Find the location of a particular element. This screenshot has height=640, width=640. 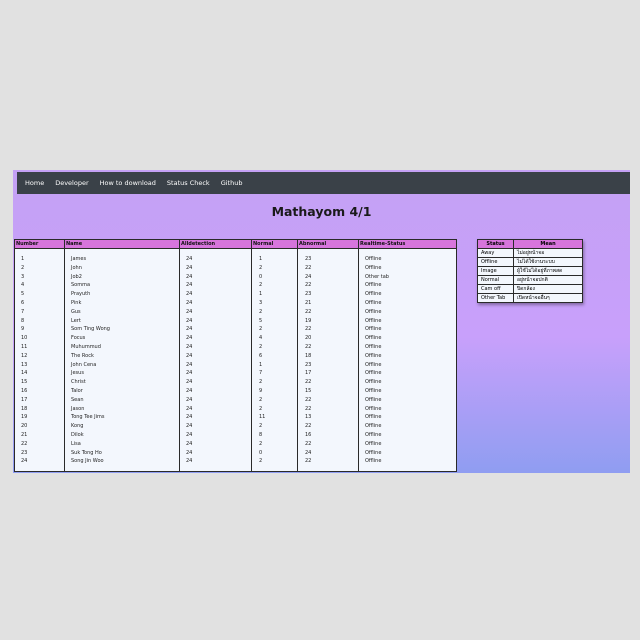

legend-mean: เปิดหน้าจออื่นๆ is located at coordinates (533, 298).